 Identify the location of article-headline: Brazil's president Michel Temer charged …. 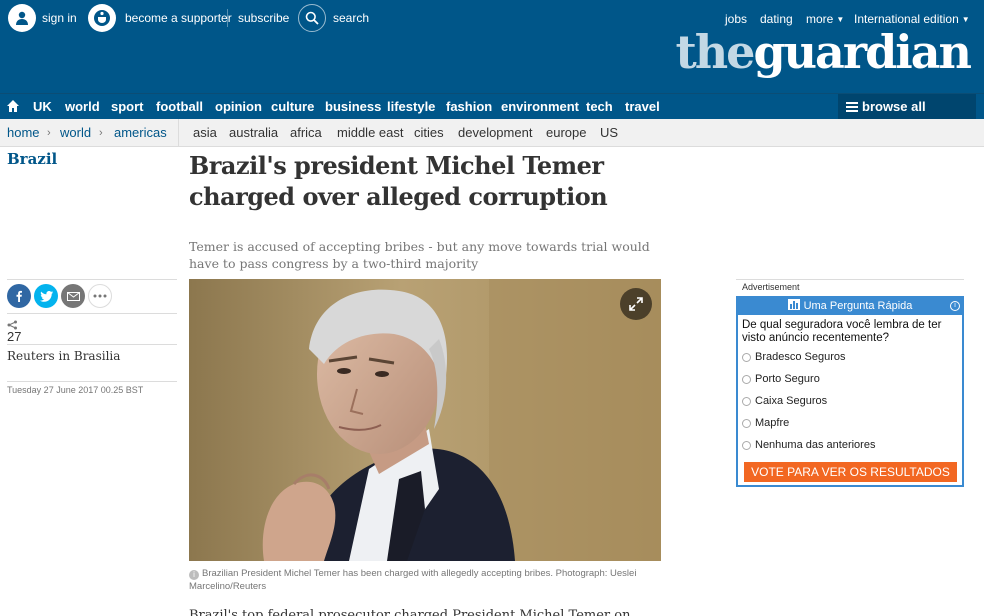
(398, 181).